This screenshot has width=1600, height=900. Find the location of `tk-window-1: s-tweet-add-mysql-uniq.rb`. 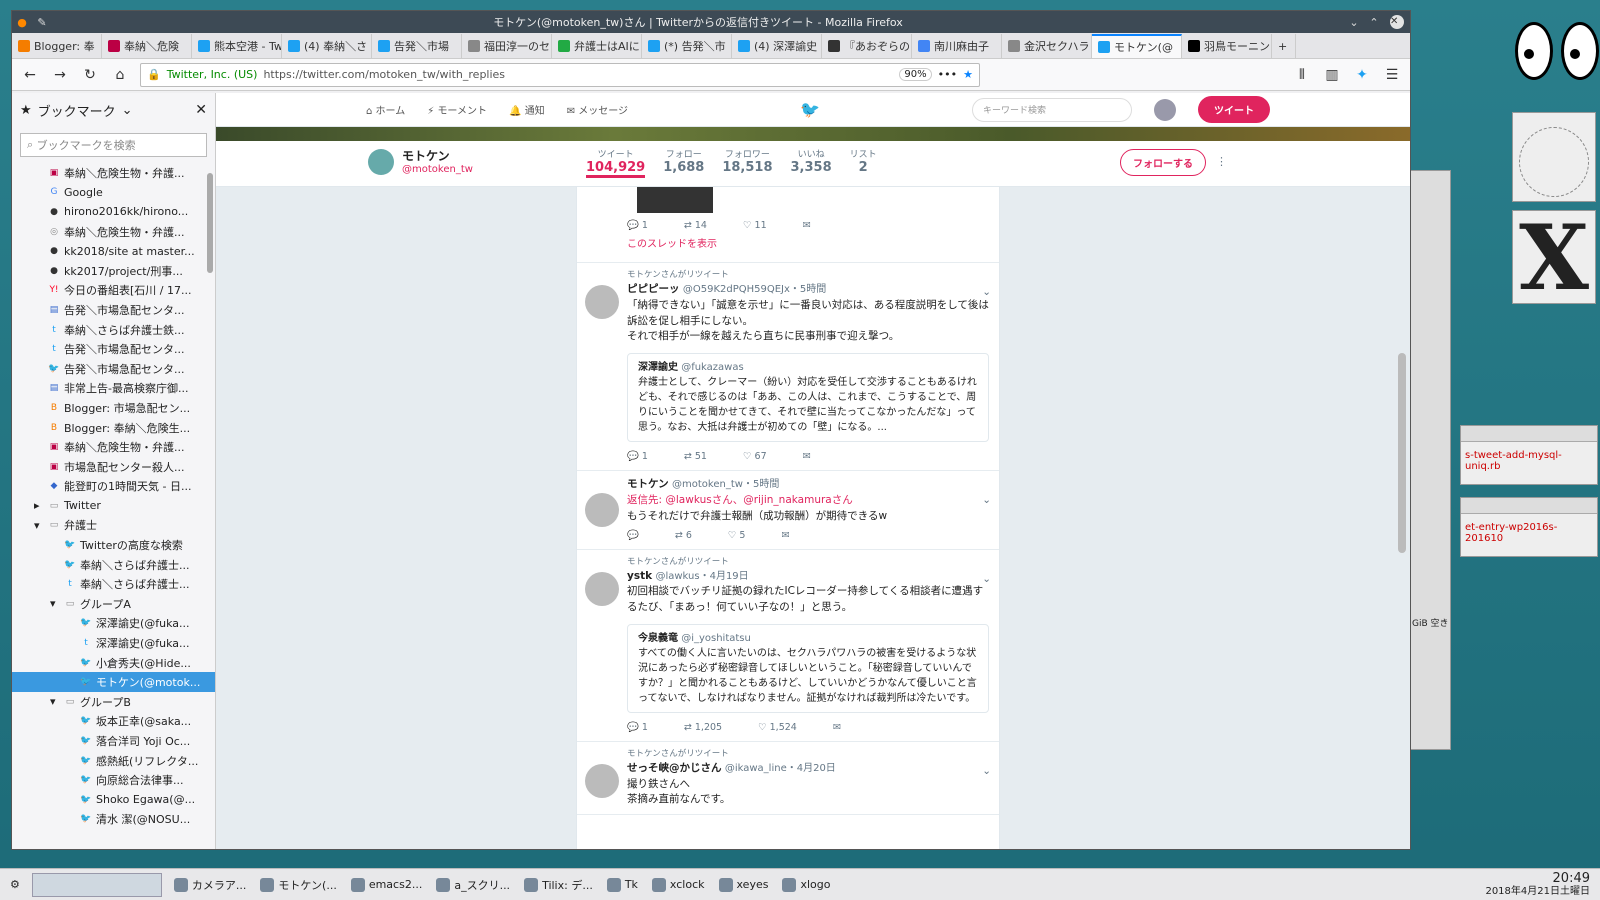

tk-window-1: s-tweet-add-mysql-uniq.rb is located at coordinates (1529, 455).